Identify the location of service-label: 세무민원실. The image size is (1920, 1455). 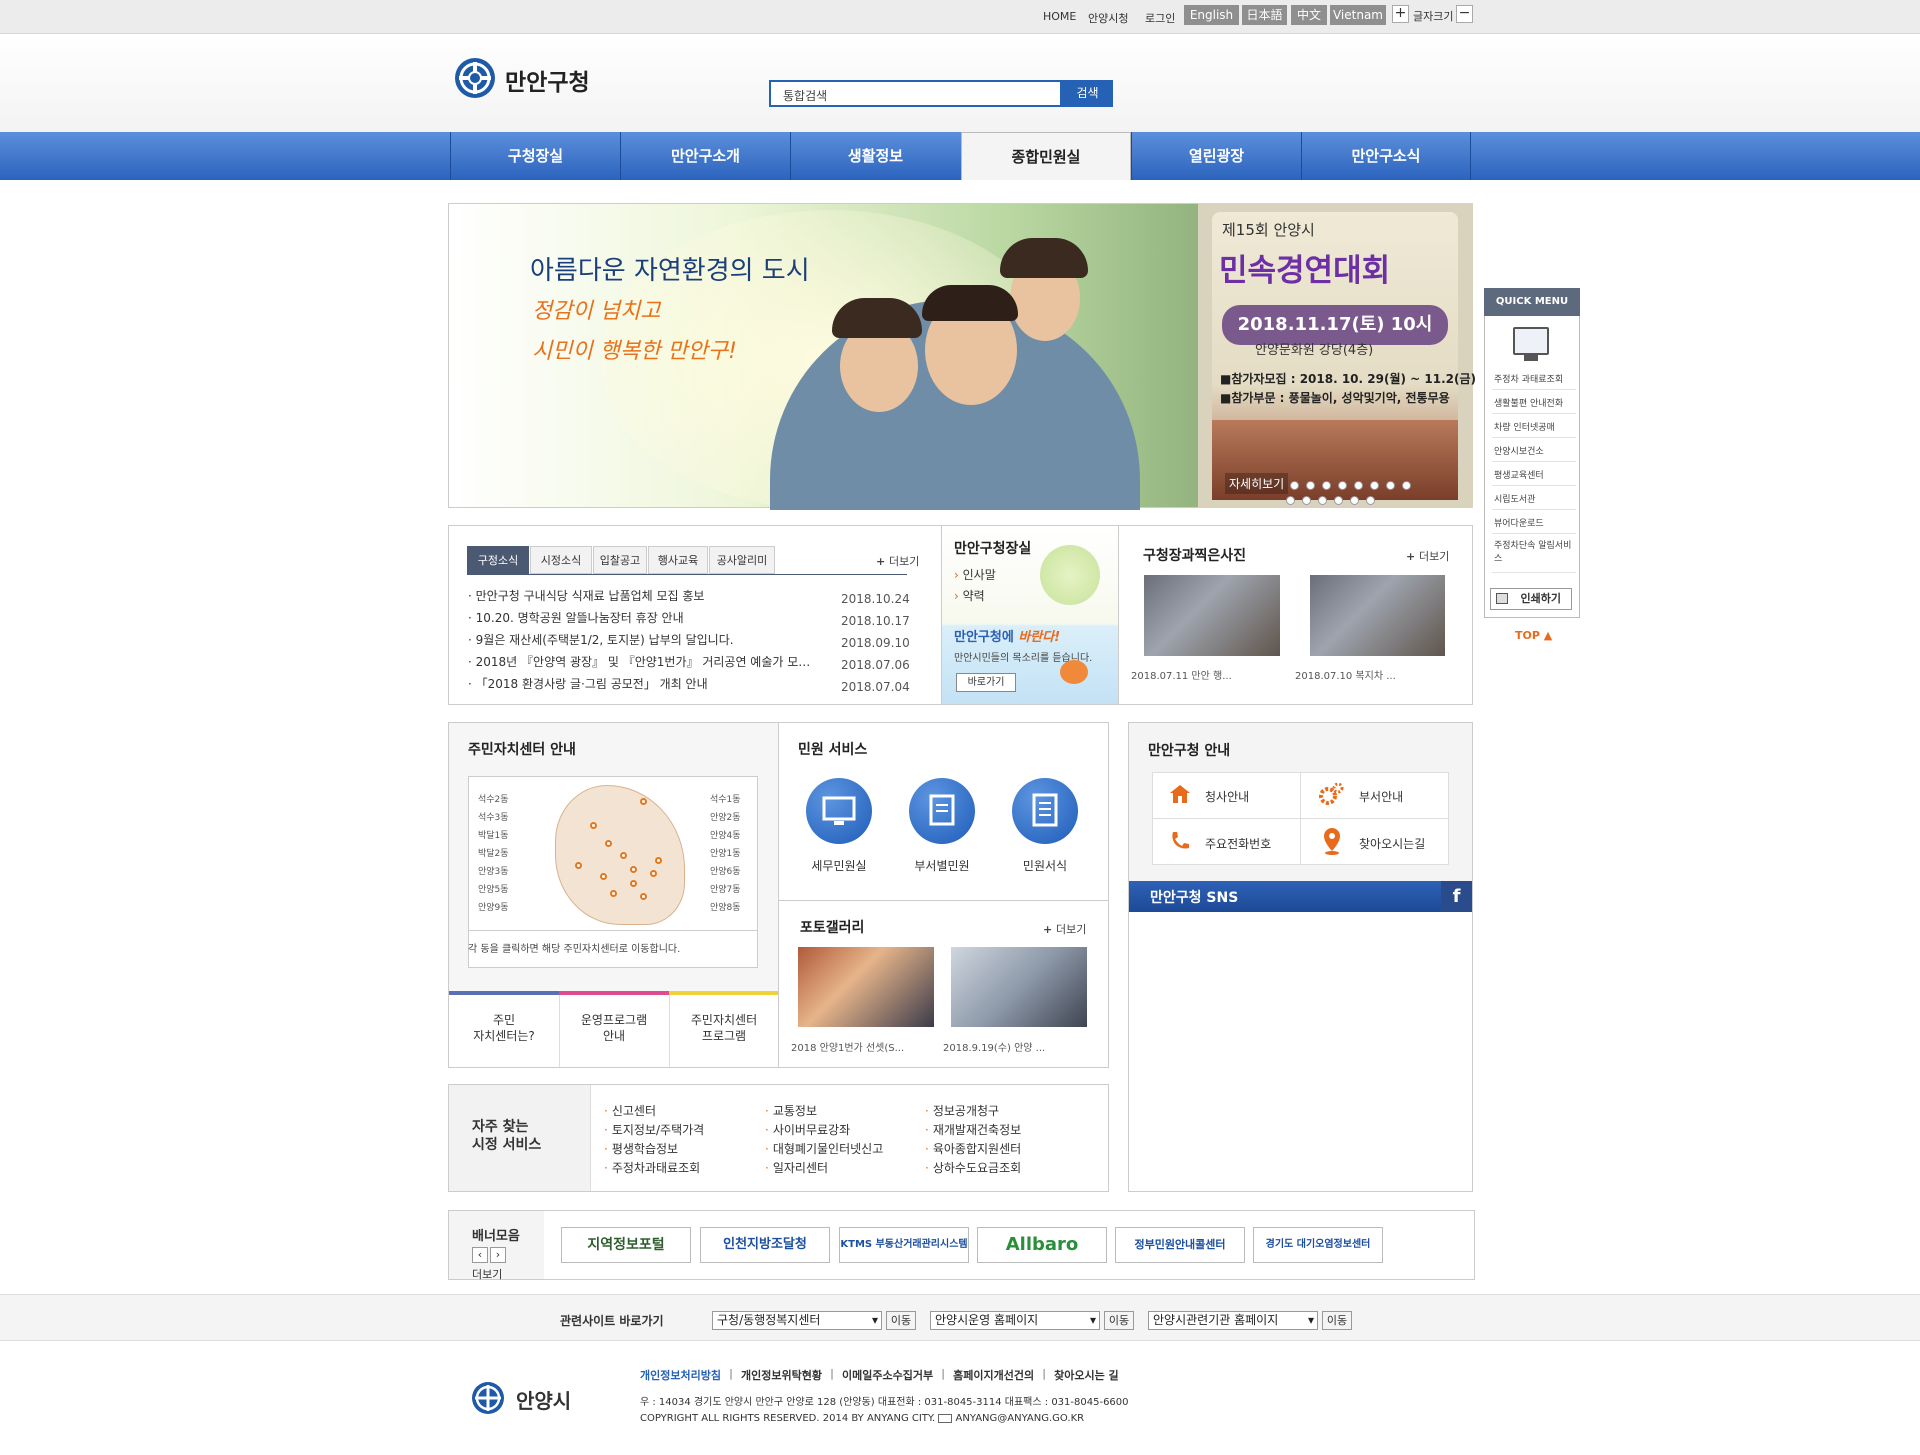
(839, 865).